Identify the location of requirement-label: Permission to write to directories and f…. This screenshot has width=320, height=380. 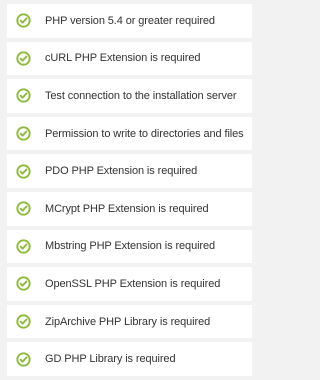
(144, 133).